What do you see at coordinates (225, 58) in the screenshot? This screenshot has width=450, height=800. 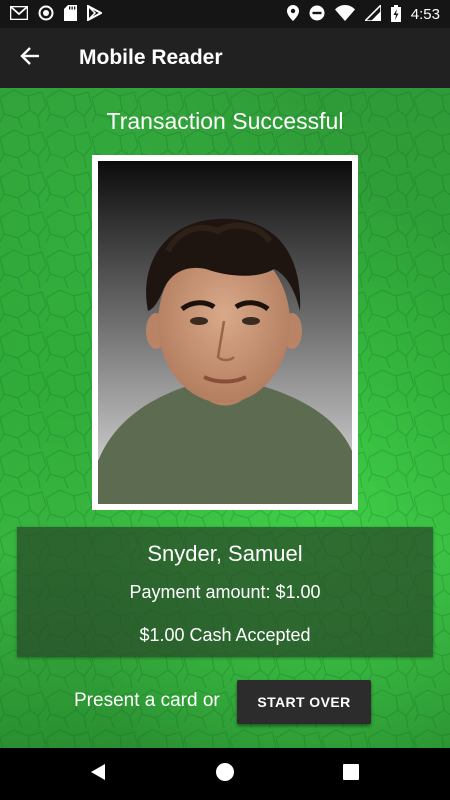 I see `app-bar: Mobile Reader` at bounding box center [225, 58].